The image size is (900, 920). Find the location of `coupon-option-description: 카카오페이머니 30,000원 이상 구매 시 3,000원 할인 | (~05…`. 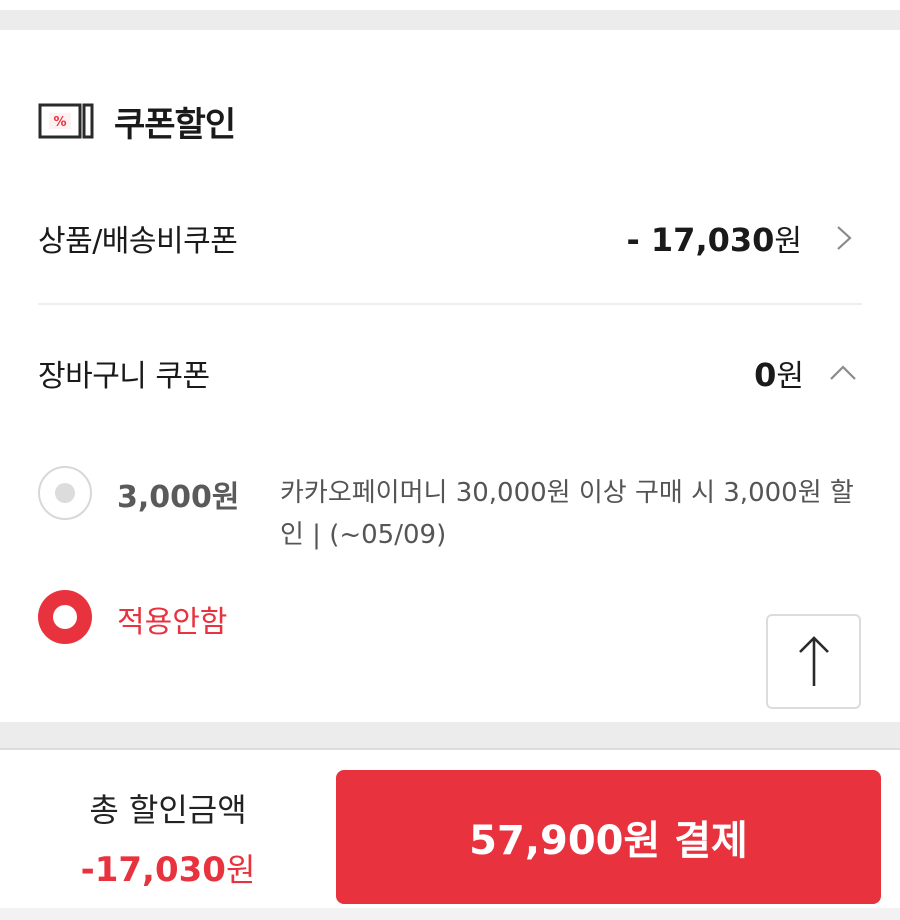

coupon-option-description: 카카오페이머니 30,000원 이상 구매 시 3,000원 할인 | (~05… is located at coordinates (567, 514).